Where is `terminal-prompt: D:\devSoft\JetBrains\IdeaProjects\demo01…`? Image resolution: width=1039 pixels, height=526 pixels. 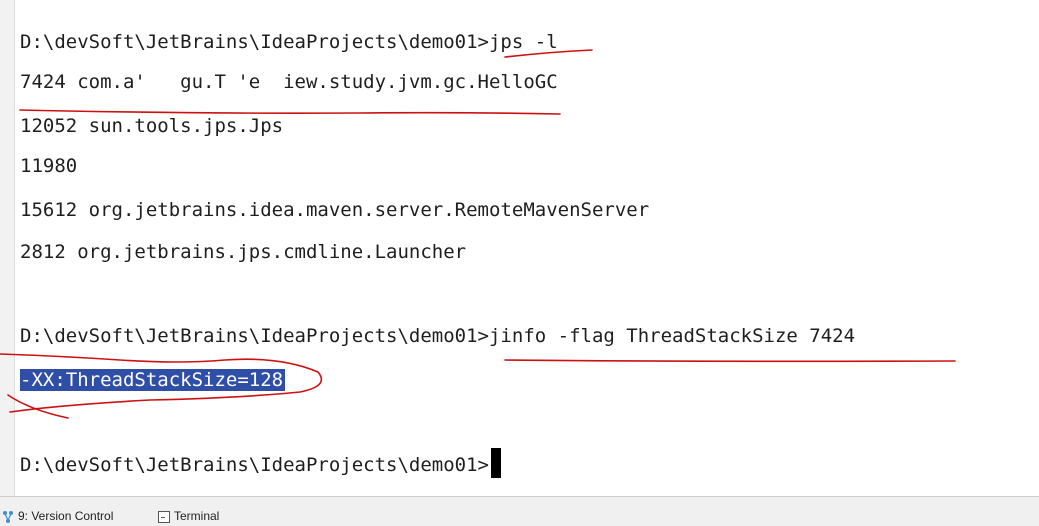 terminal-prompt: D:\devSoft\JetBrains\IdeaProjects\demo01… is located at coordinates (254, 465).